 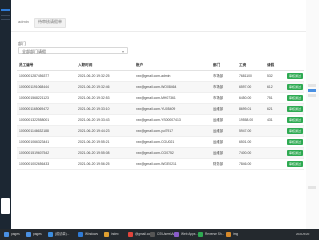 What do you see at coordinates (271, 65) in the screenshot?
I see `column-header: 请假` at bounding box center [271, 65].